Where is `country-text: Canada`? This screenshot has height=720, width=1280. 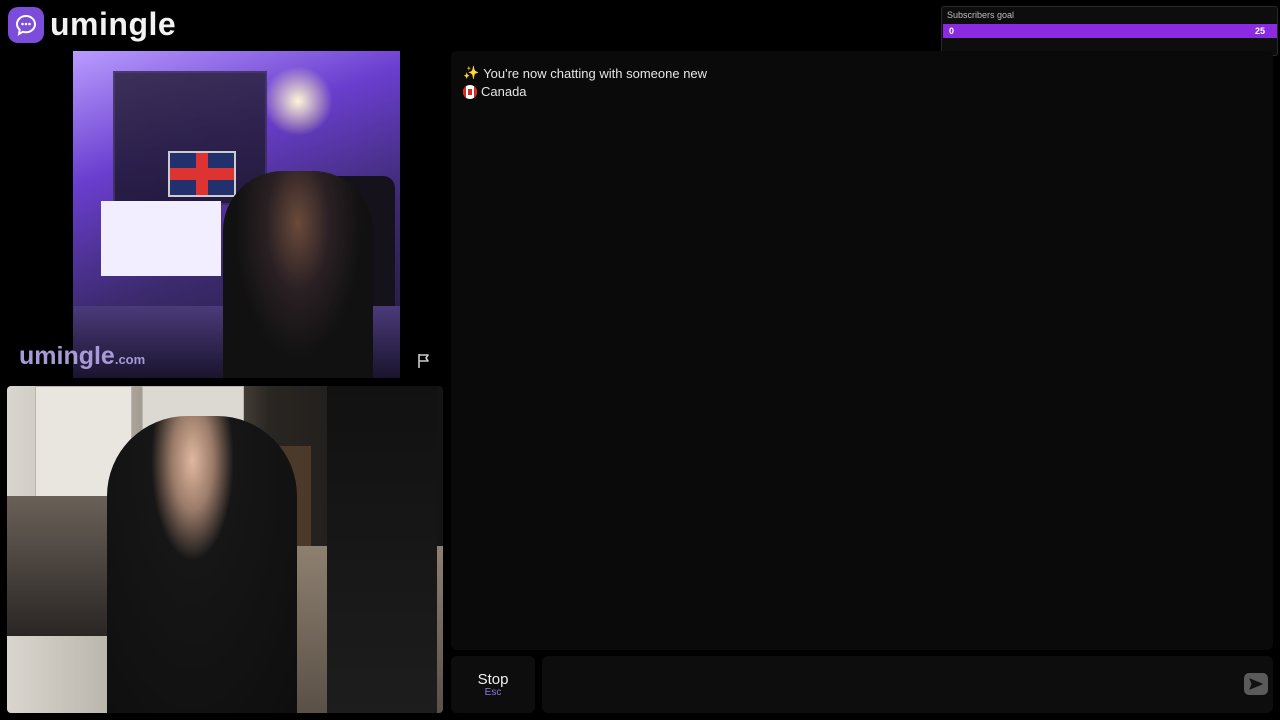 country-text: Canada is located at coordinates (504, 91).